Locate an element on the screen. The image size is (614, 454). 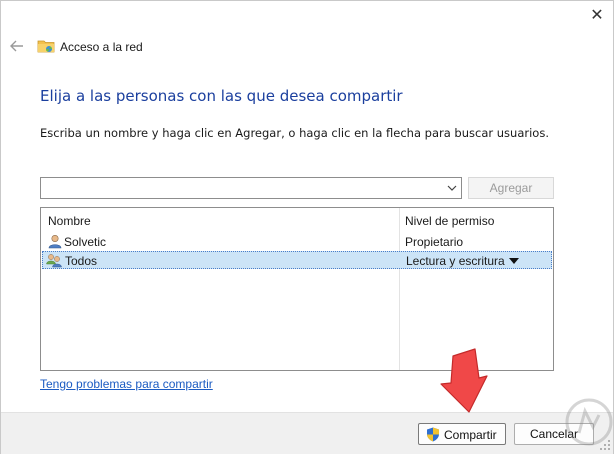
list-row-todos: Todos Lectura y escritura is located at coordinates (297, 260).